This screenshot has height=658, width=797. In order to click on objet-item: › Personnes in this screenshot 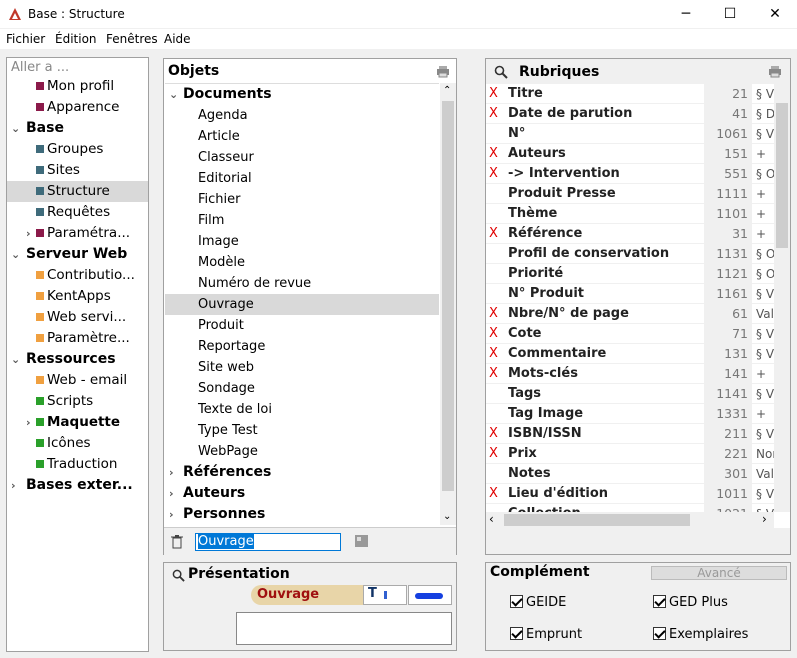, I will do `click(302, 514)`.